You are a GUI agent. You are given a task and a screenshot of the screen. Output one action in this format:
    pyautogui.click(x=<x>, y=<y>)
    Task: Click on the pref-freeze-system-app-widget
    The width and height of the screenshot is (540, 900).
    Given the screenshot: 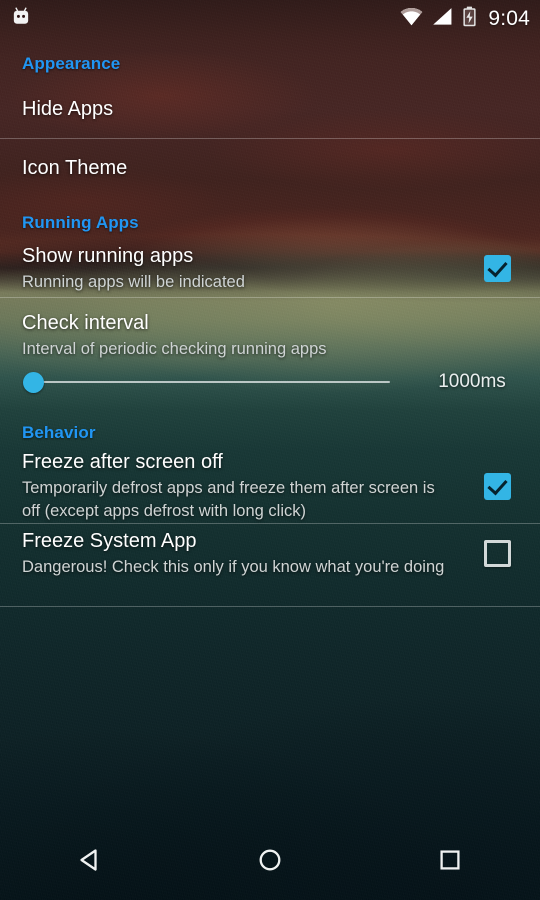 What is the action you would take?
    pyautogui.click(x=497, y=553)
    